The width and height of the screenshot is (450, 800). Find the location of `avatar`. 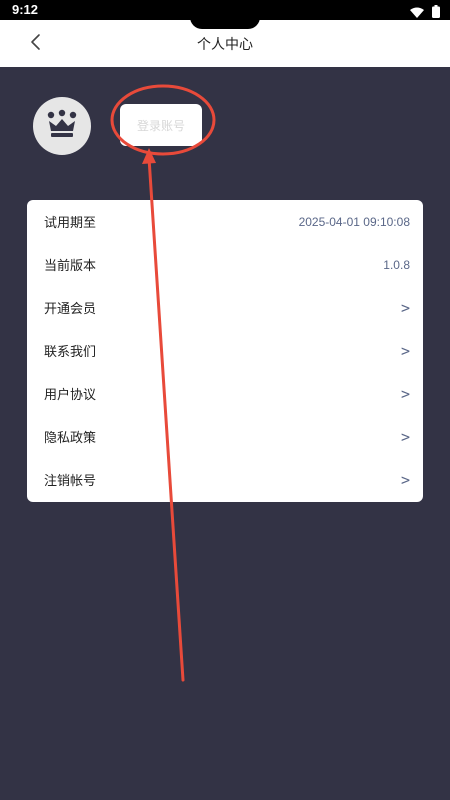

avatar is located at coordinates (62, 126).